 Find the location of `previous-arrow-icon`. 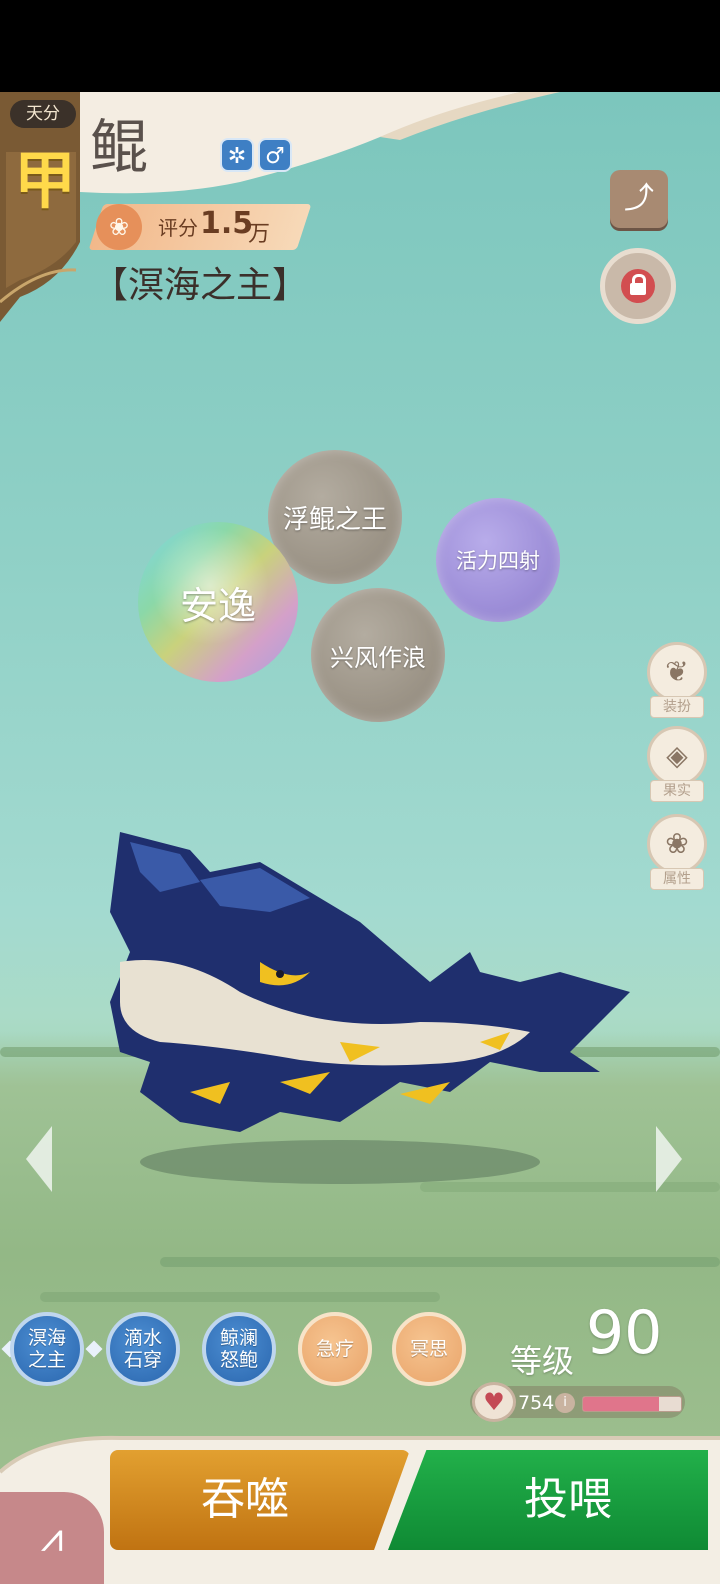

previous-arrow-icon is located at coordinates (39, 1159).